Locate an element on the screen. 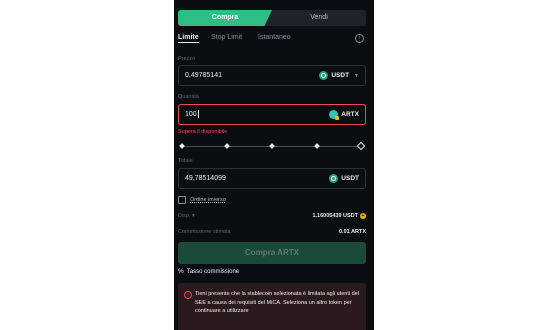  quantity-label: Quantità is located at coordinates (188, 97).